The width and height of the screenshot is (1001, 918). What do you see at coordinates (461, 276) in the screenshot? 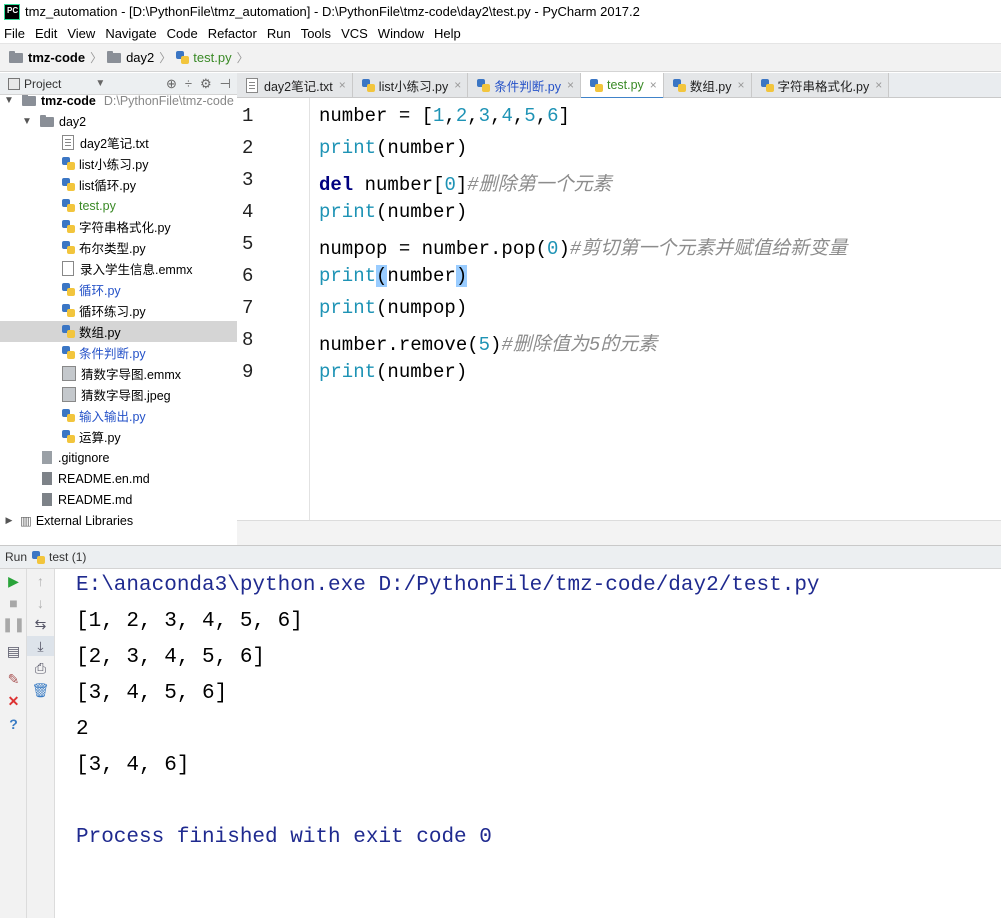
I see `matched-brace: )` at bounding box center [461, 276].